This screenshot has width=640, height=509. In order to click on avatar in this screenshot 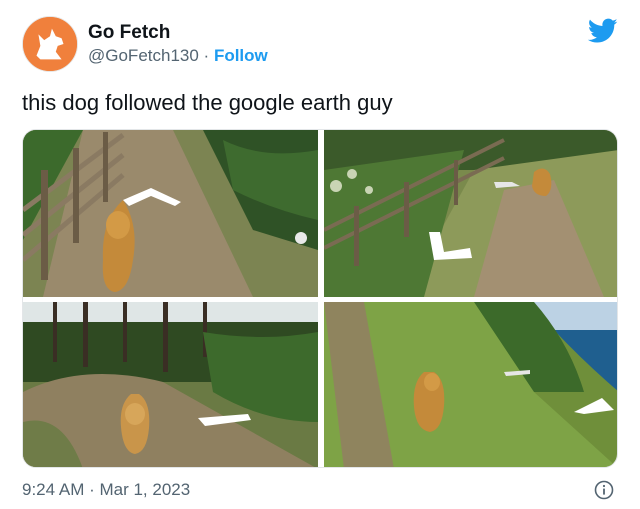, I will do `click(50, 44)`.